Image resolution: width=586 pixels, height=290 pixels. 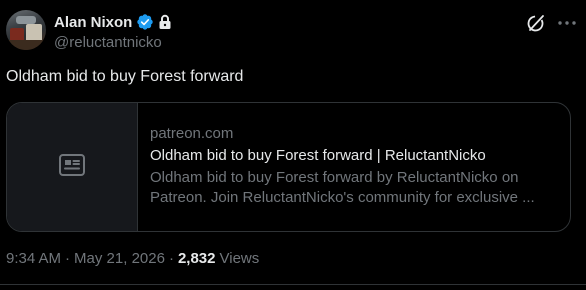 I want to click on author-row: Alan Nixon, so click(x=113, y=22).